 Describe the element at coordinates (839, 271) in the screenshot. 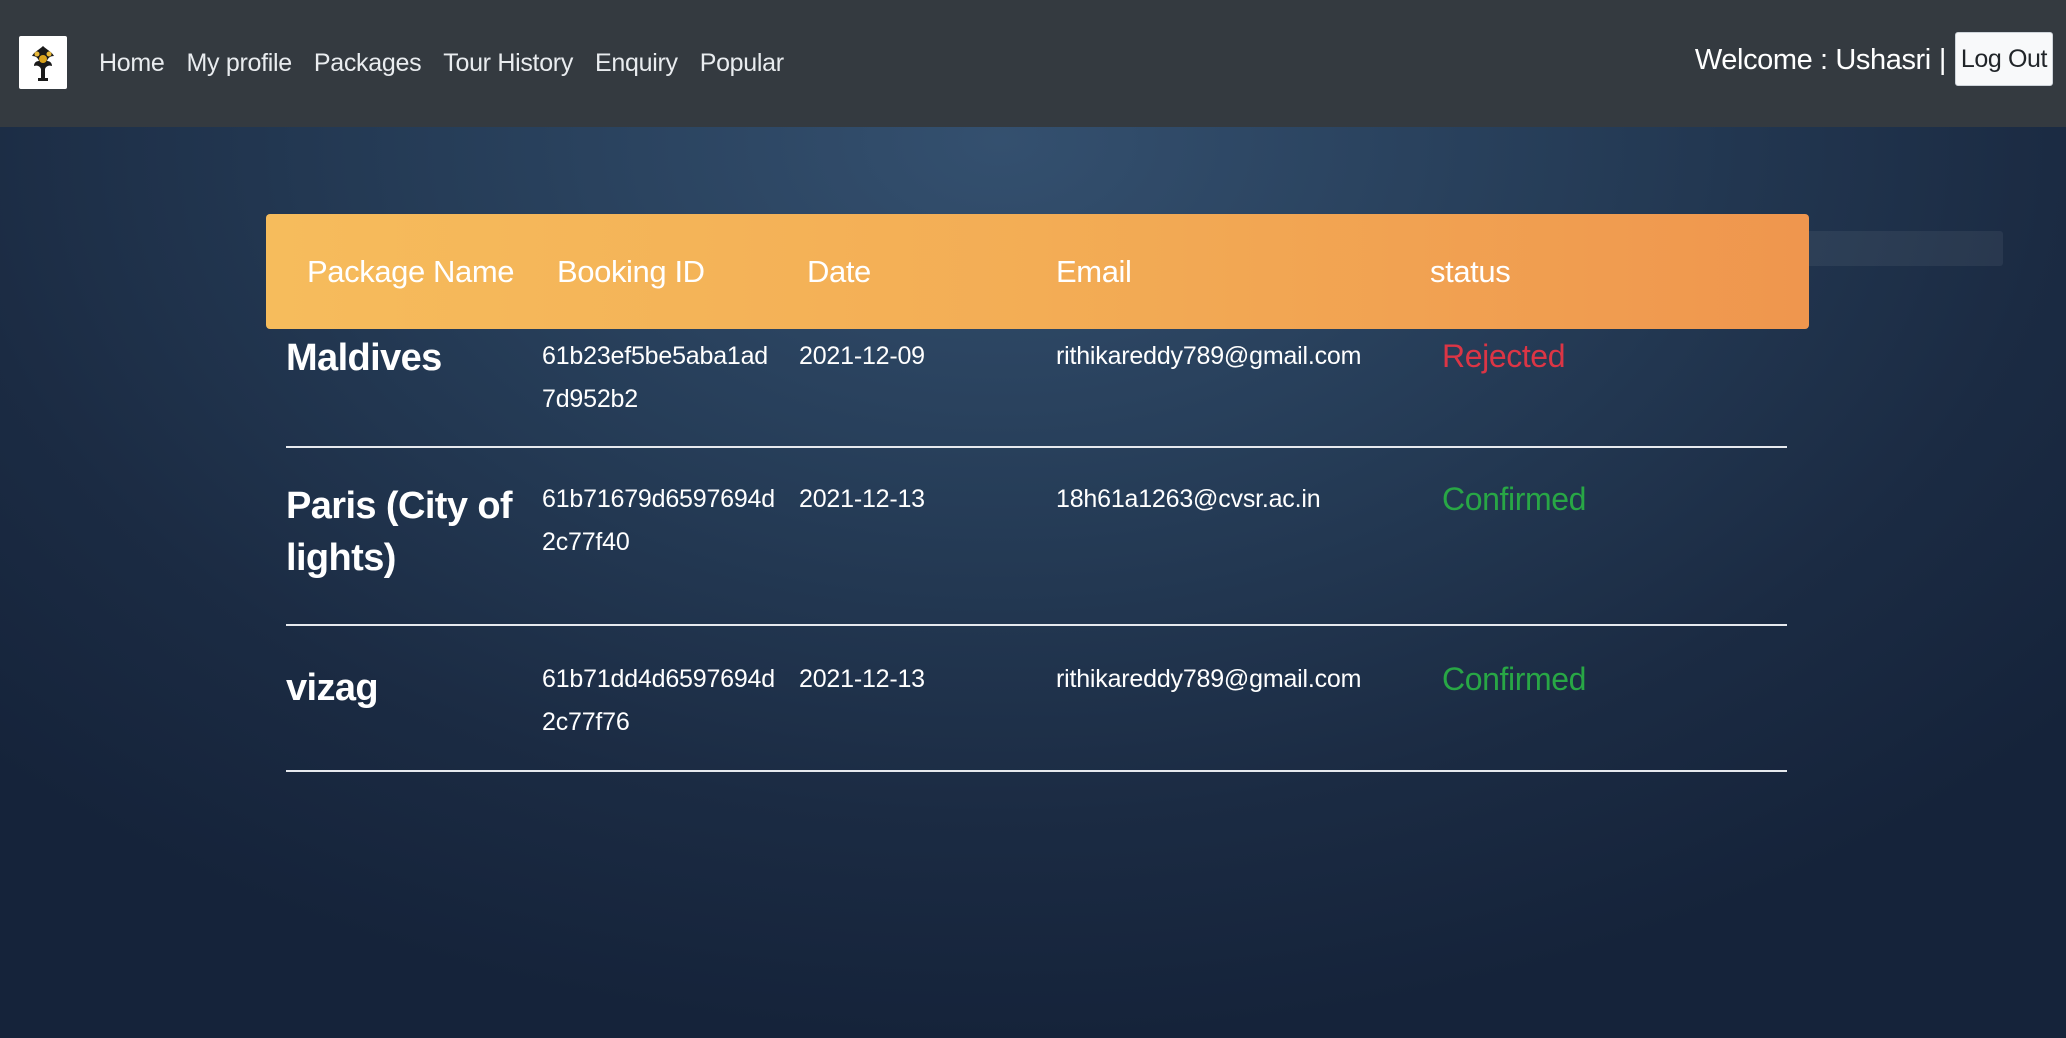

I see `header-date: Date` at that location.